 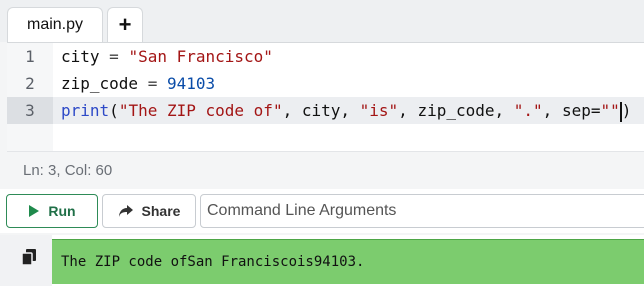 I want to click on share-label: Share, so click(x=161, y=211).